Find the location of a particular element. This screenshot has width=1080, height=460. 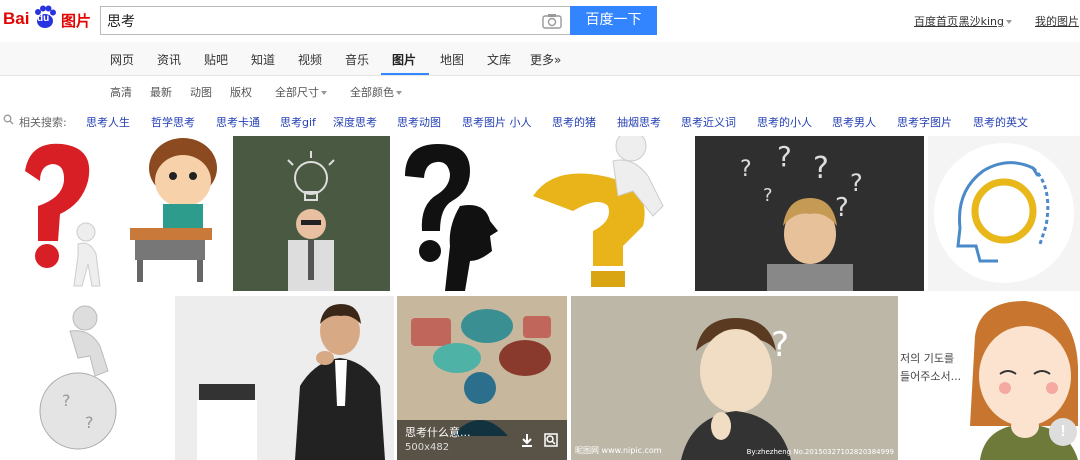

filter-color: 全部颜色 is located at coordinates (376, 92).